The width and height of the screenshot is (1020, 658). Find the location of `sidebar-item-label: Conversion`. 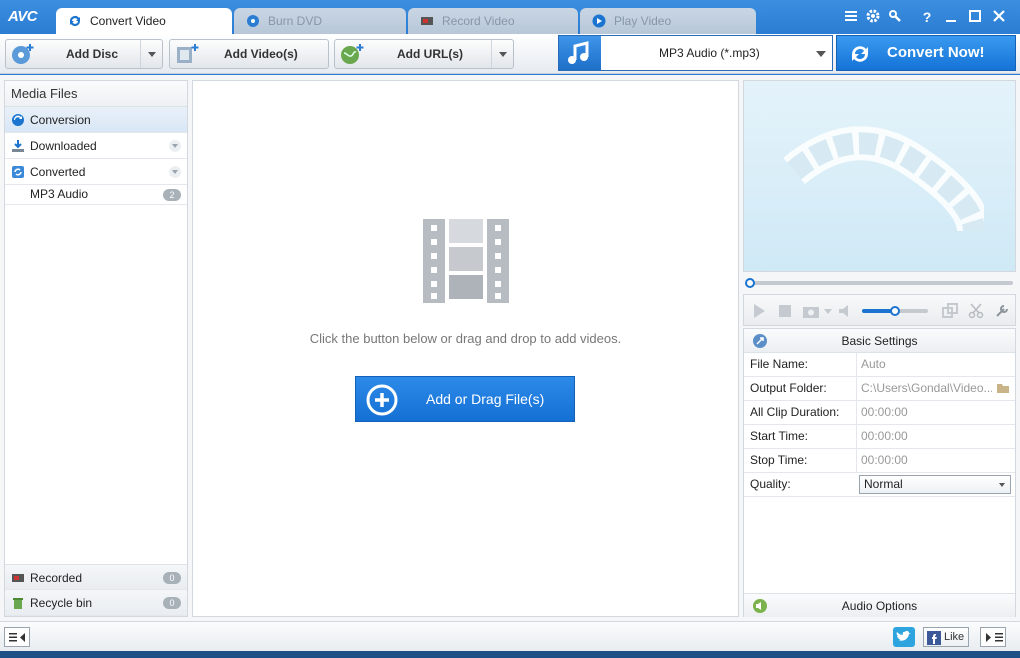

sidebar-item-label: Conversion is located at coordinates (60, 120).